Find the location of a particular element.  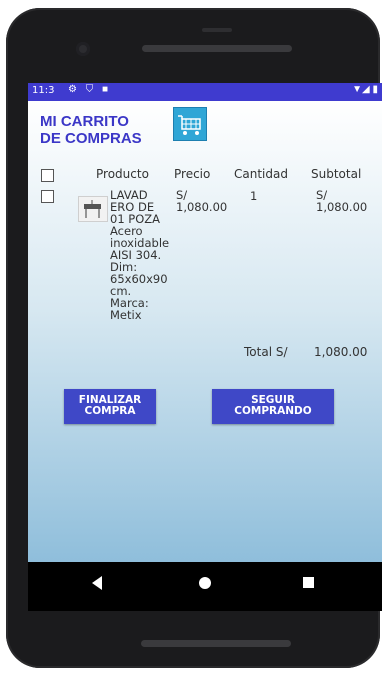

description-line: Metix is located at coordinates (126, 315).